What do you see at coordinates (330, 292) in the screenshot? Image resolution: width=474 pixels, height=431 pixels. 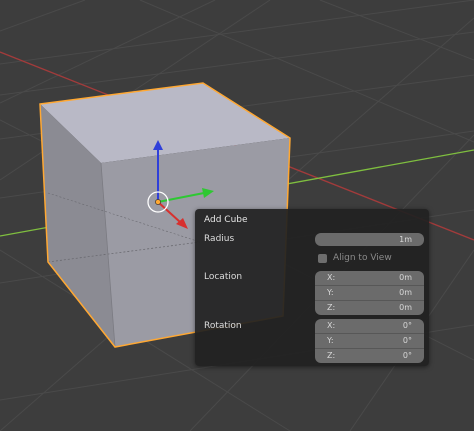 I see `location-y-label: Y:` at bounding box center [330, 292].